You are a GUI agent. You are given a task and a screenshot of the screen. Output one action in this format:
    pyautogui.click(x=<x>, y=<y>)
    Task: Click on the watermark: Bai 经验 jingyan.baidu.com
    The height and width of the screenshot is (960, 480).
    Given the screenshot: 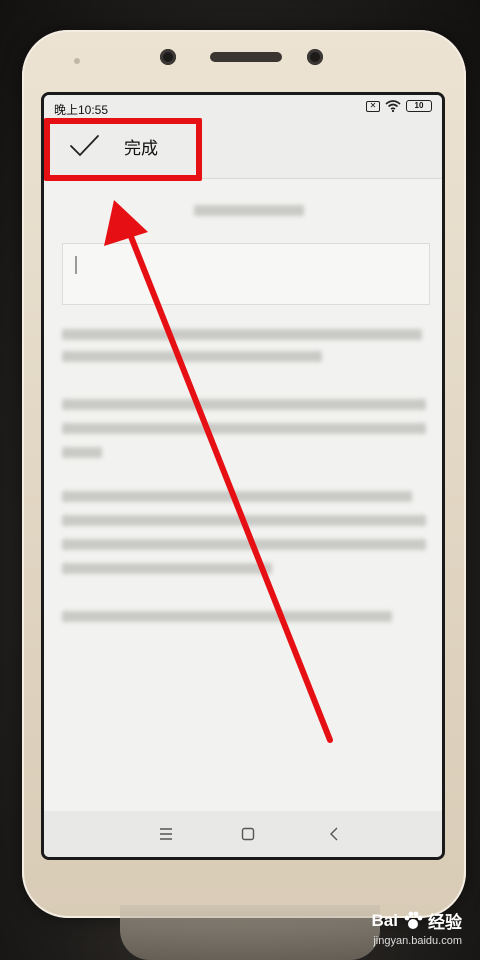 What is the action you would take?
    pyautogui.click(x=416, y=928)
    